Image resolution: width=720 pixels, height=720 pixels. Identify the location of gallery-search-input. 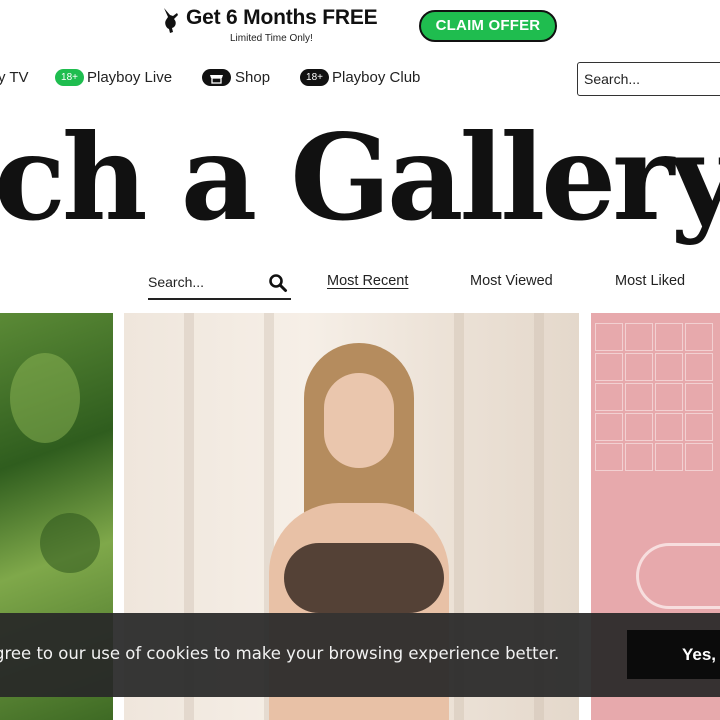
(203, 282).